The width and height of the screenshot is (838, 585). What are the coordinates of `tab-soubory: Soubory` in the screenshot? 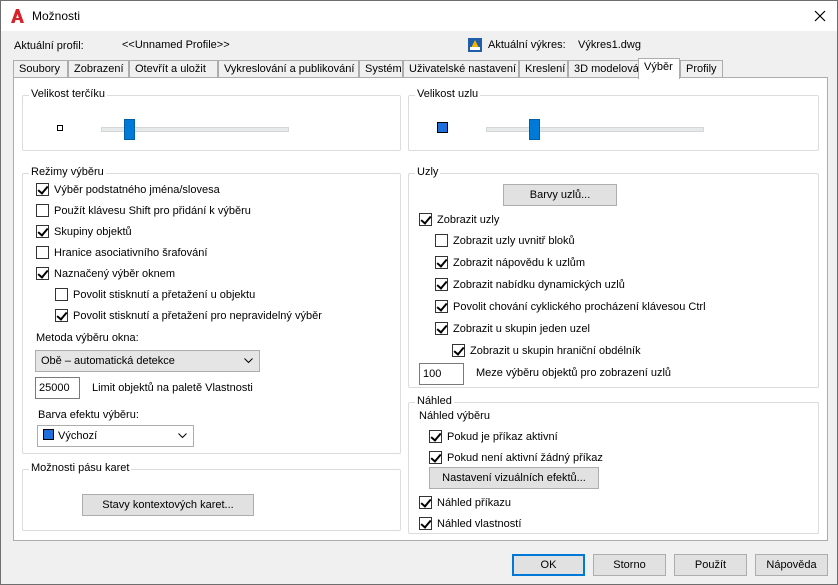 It's located at (40, 69).